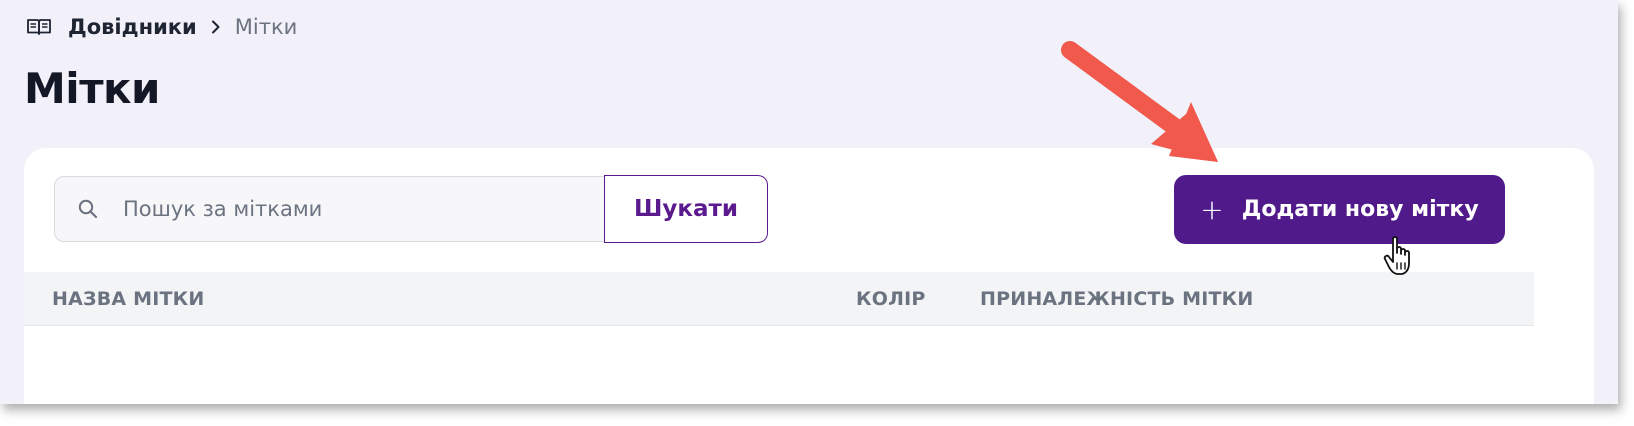 Image resolution: width=1634 pixels, height=426 pixels. Describe the element at coordinates (1139, 101) in the screenshot. I see `annotation-arrow-icon` at that location.